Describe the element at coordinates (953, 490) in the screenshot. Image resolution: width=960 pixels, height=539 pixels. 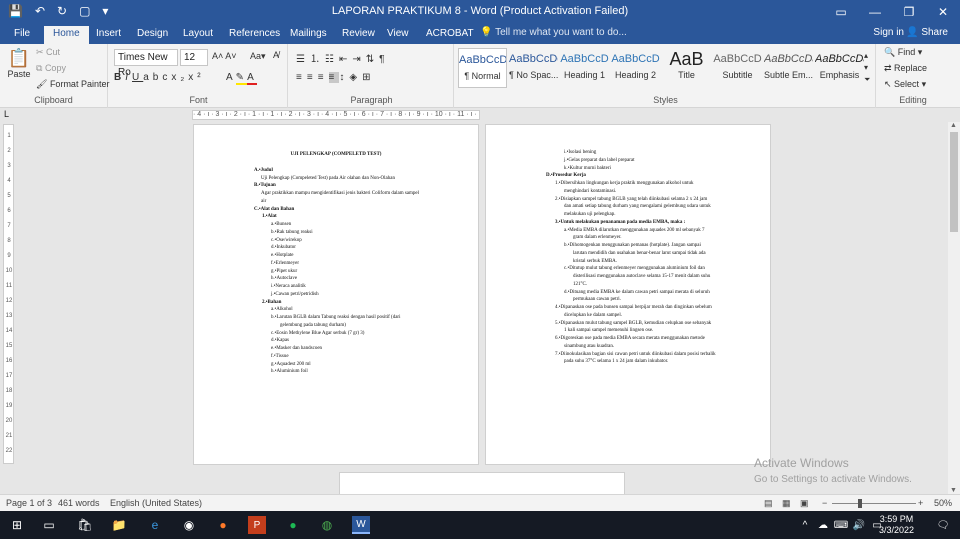
I see `scroll-down-icon: ▼` at that location.